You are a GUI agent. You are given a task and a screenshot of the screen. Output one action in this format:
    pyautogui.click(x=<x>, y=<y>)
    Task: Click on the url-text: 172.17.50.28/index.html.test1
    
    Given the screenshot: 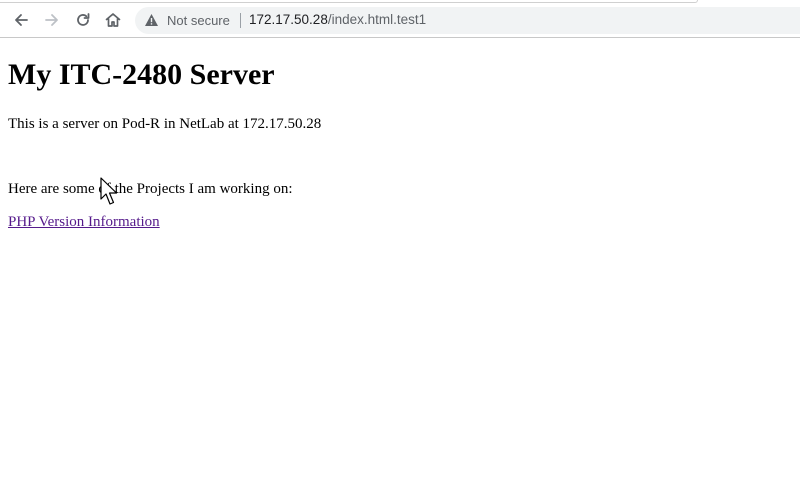 What is the action you would take?
    pyautogui.click(x=337, y=19)
    